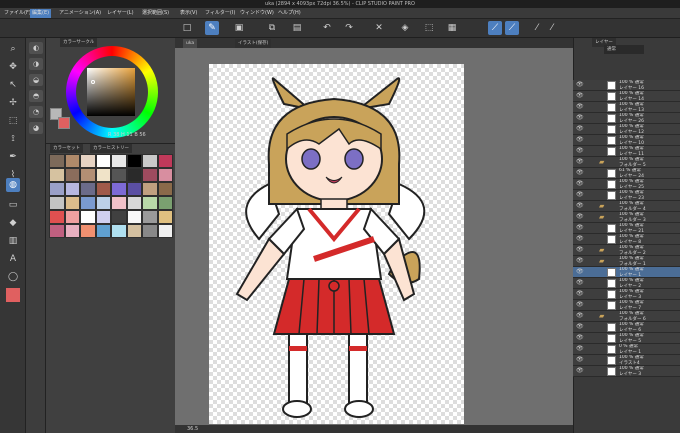  What do you see at coordinates (626, 129) in the screenshot?
I see `layer-row: 👁 100 % 通常 レイヤー 12` at bounding box center [626, 129].